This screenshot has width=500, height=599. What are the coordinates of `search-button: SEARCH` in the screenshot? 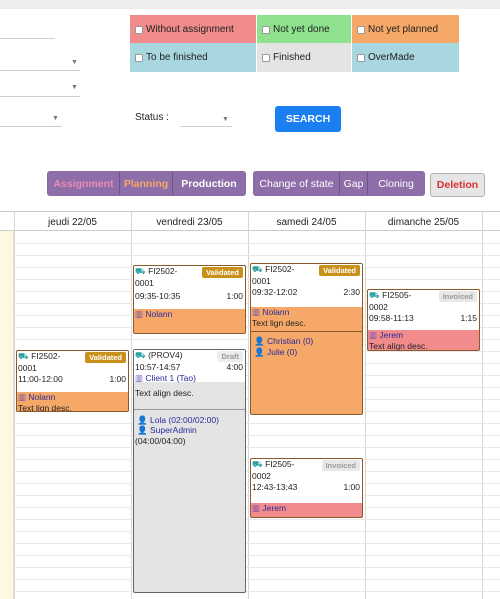 It's located at (308, 119).